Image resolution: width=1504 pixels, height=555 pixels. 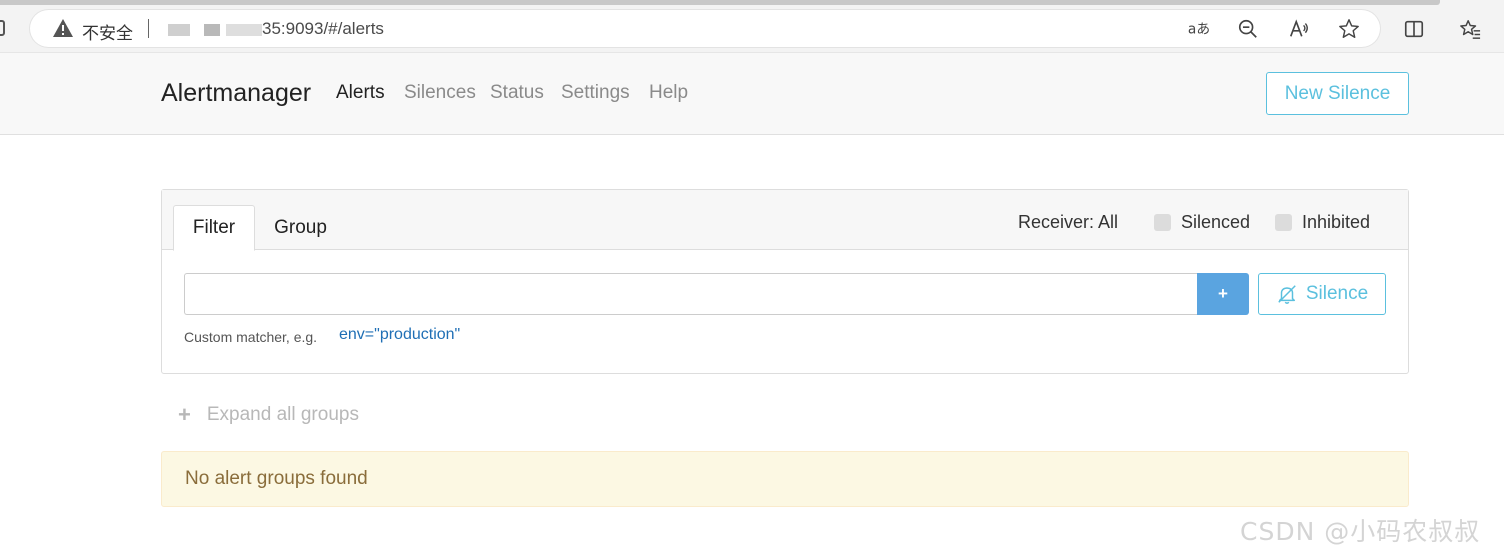 I want to click on new-silence-button: New Silence, so click(x=1337, y=93).